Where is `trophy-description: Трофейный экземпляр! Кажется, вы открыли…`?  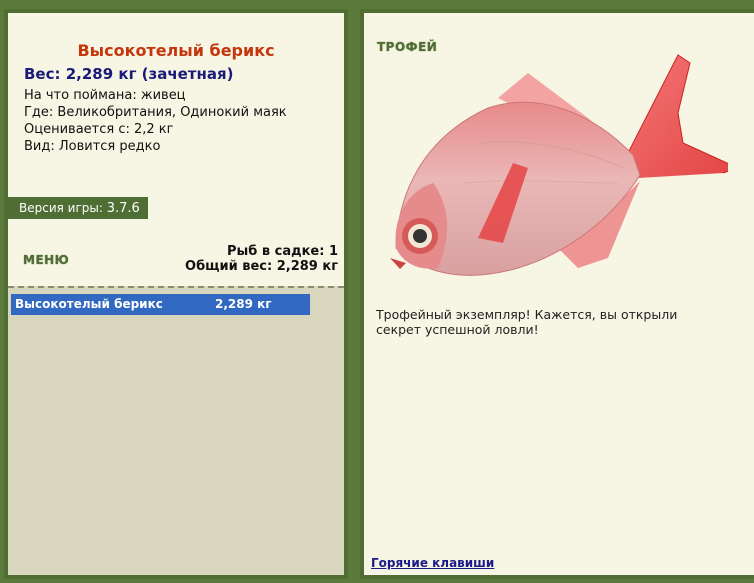
trophy-description: Трофейный экземпляр! Кажется, вы открыли… is located at coordinates (527, 322).